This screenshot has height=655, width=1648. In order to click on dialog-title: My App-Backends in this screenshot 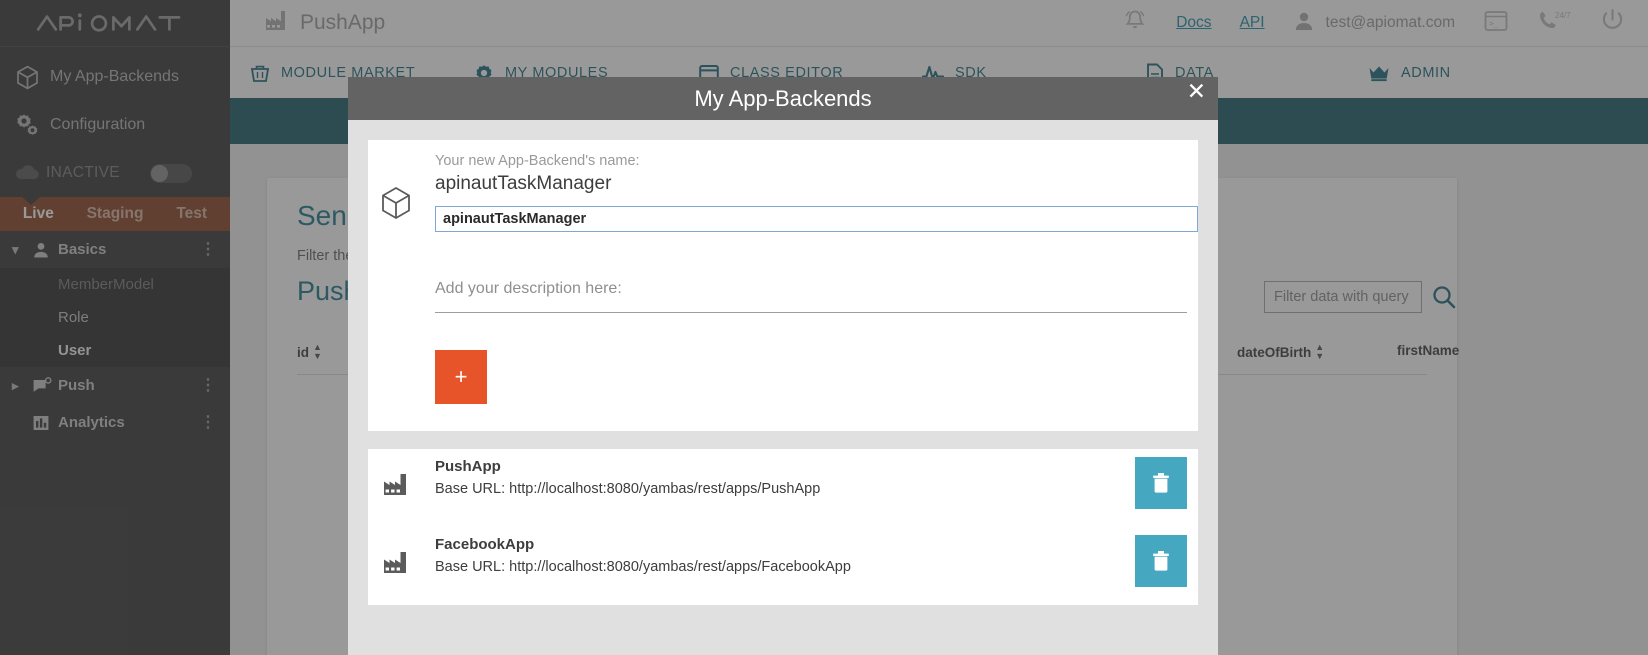, I will do `click(783, 98)`.